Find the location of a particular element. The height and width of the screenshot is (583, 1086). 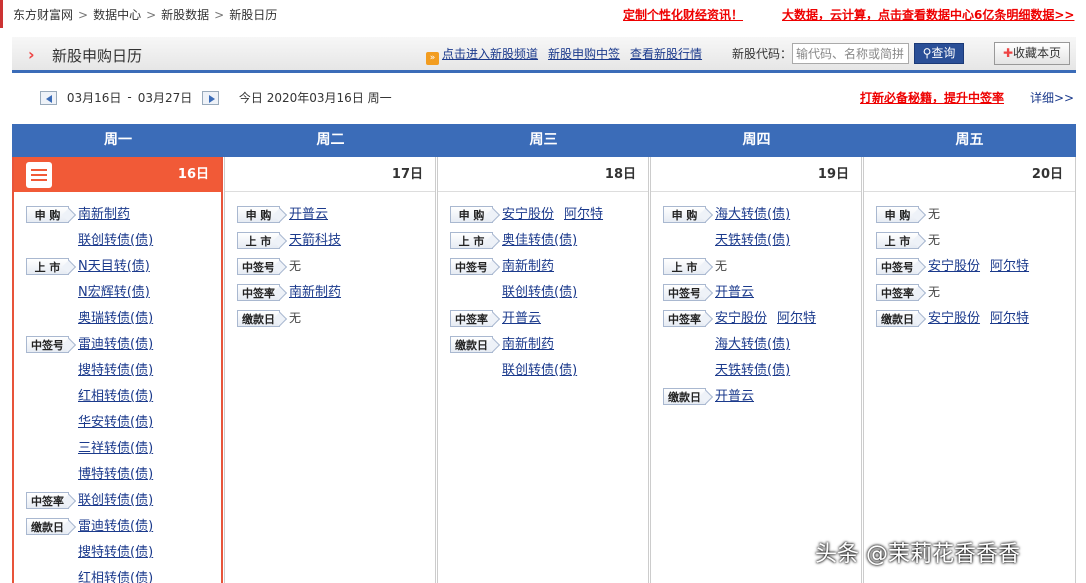

calendar-row: 联创转债(债) is located at coordinates (123, 240).